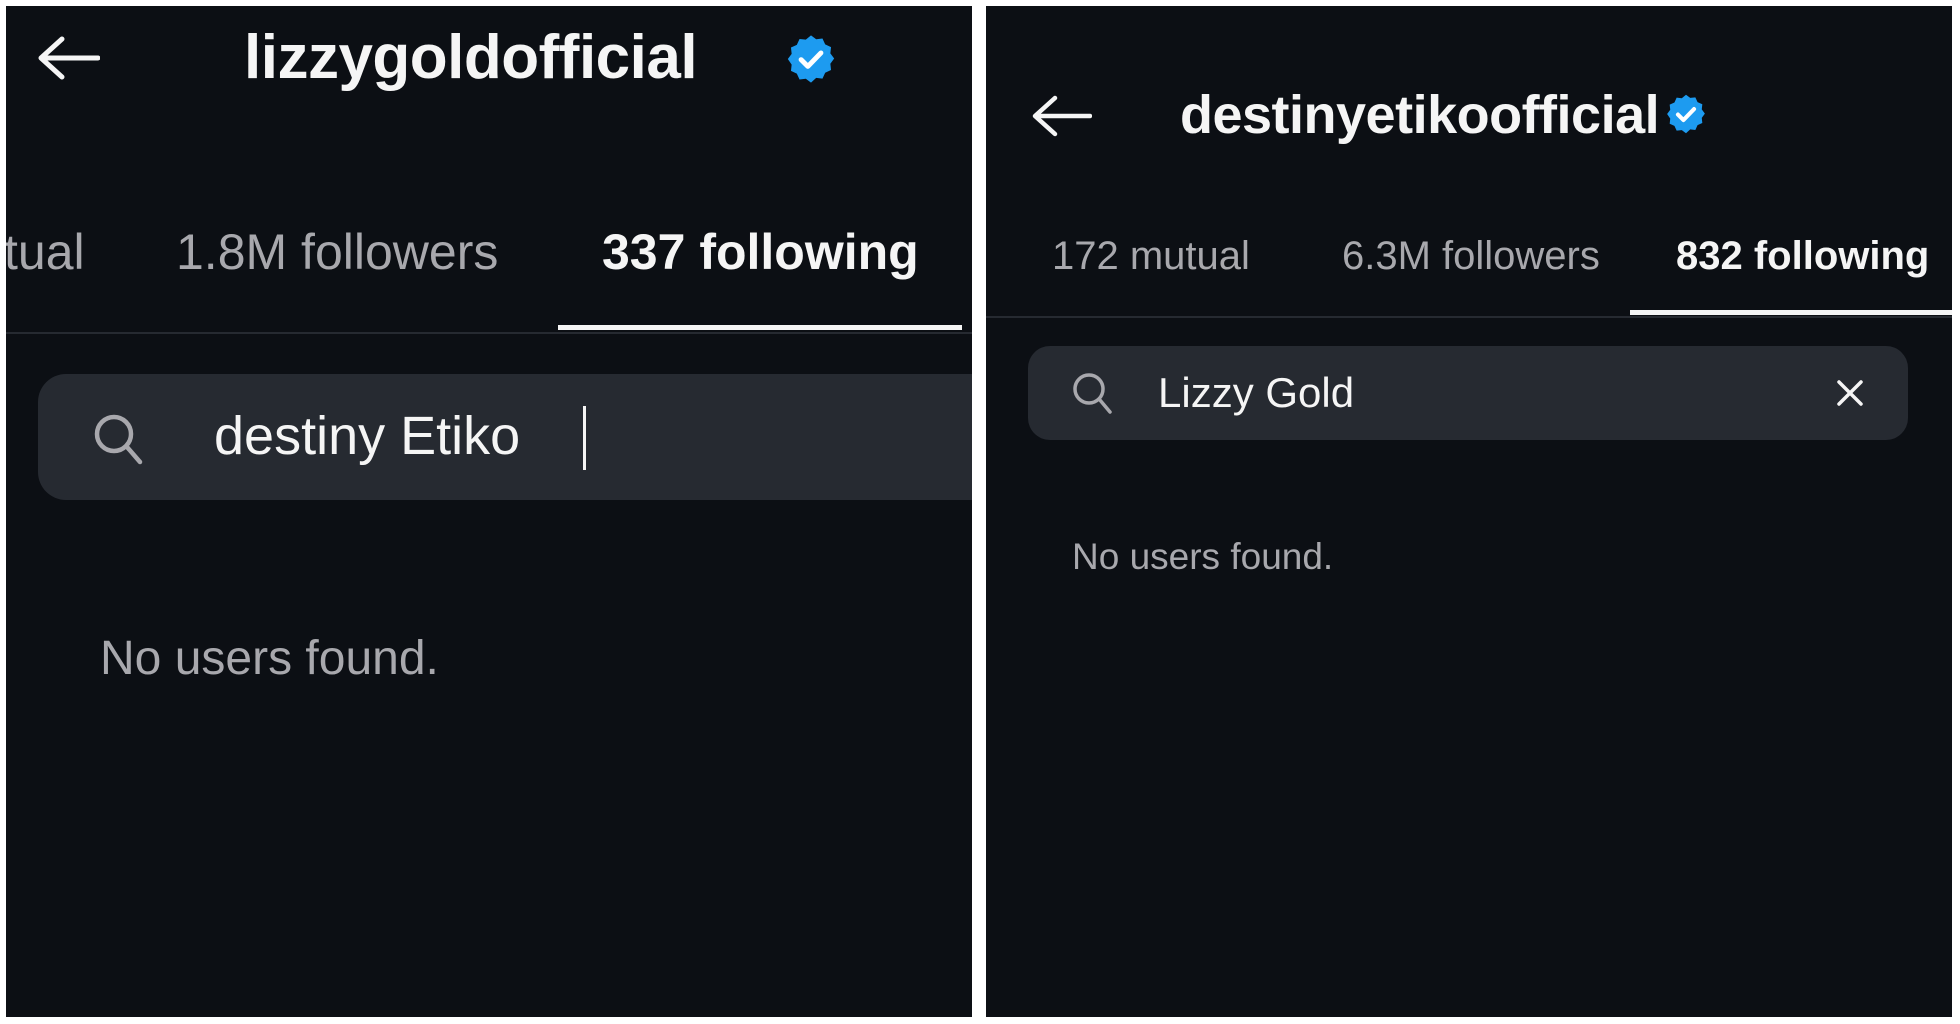  I want to click on tab-followers: 6.3M followers, so click(1471, 256).